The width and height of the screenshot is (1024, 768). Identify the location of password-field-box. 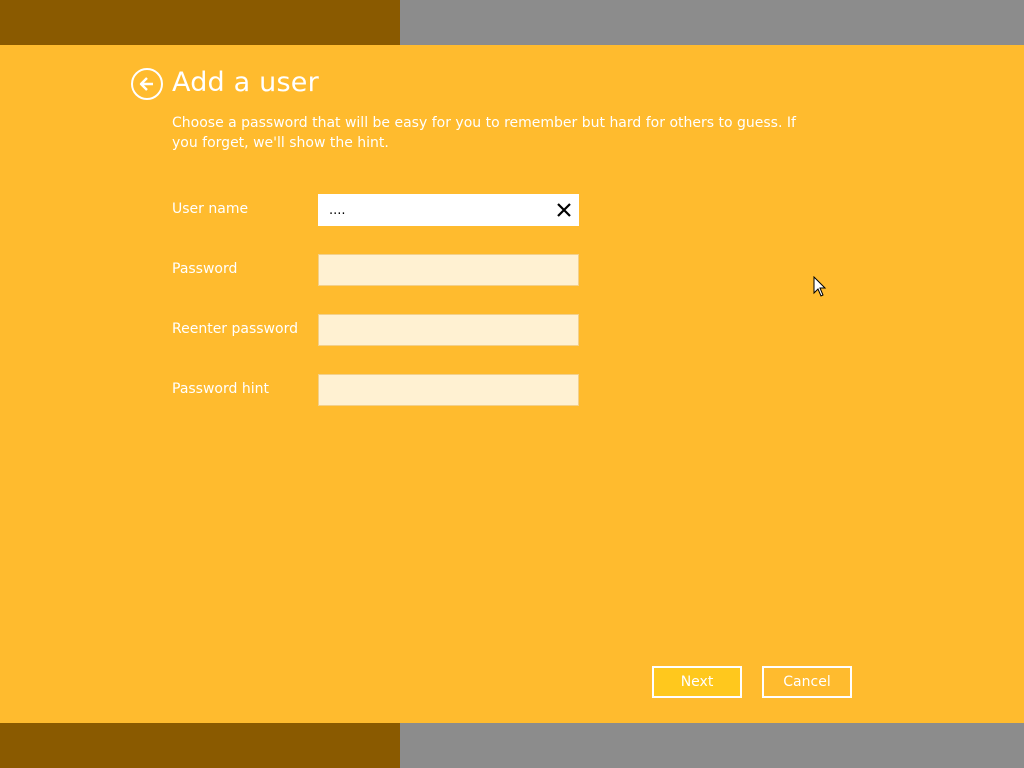
(448, 270).